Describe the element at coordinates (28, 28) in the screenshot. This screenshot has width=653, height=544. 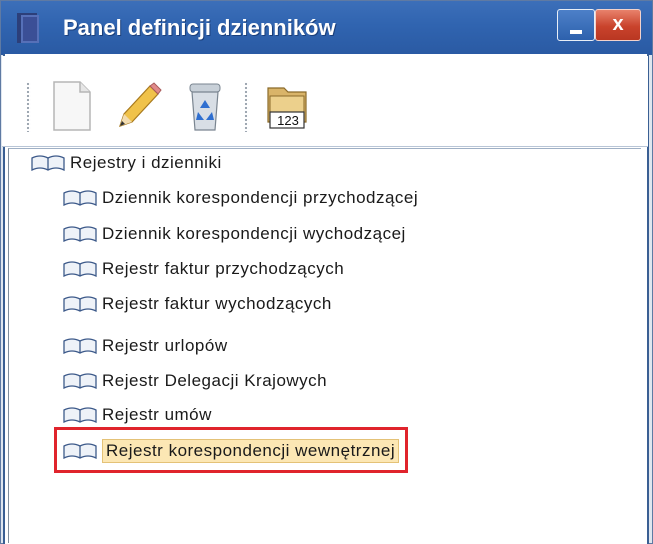
I see `book-app-icon` at that location.